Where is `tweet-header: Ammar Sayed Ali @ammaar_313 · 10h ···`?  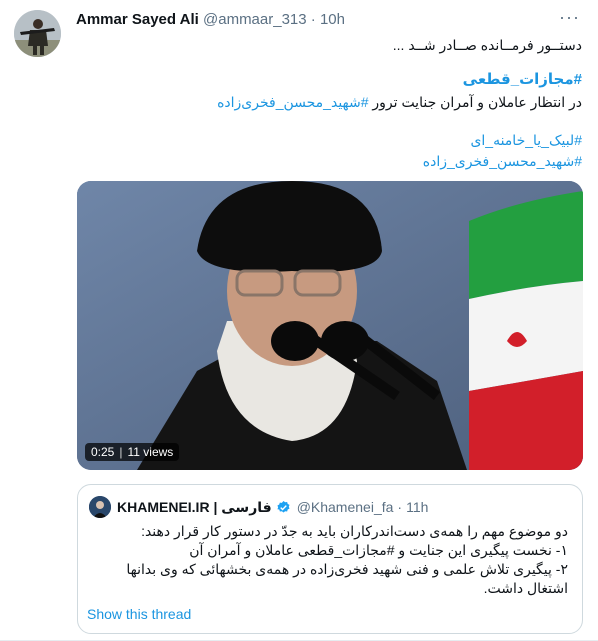 tweet-header: Ammar Sayed Ali @ammaar_313 · 10h ··· is located at coordinates (329, 19).